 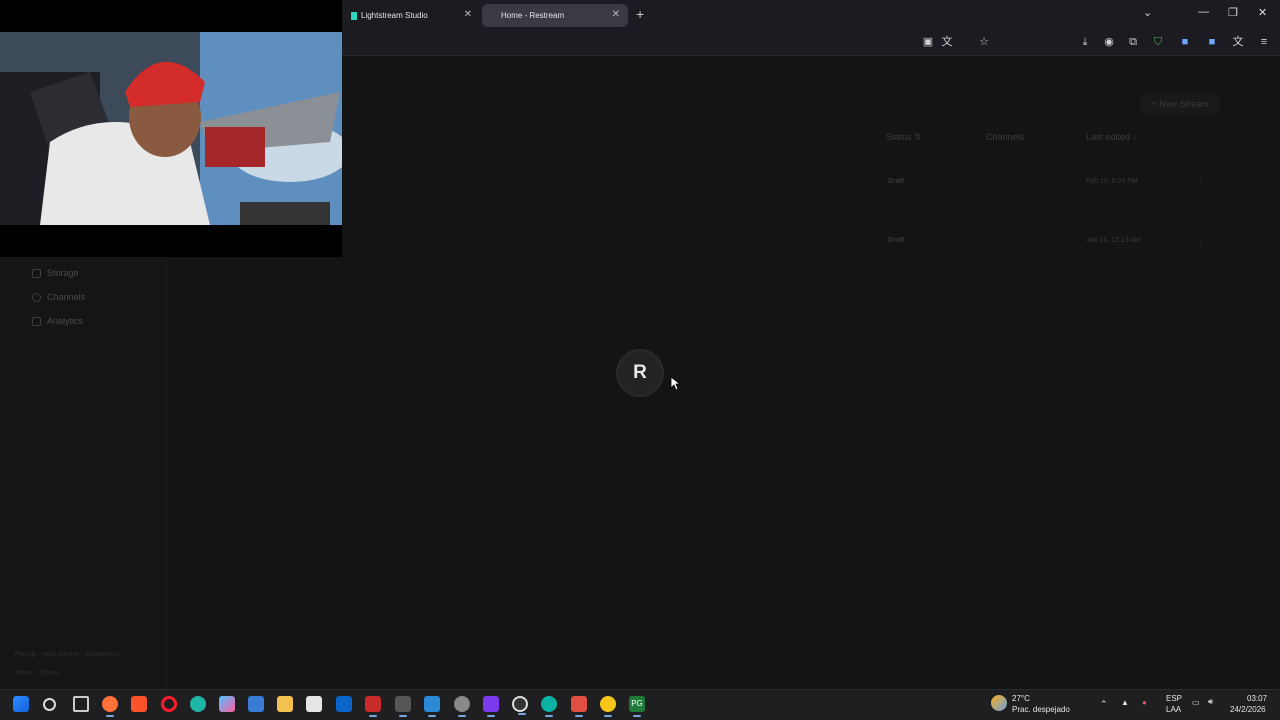 I want to click on sidebar-item-storage: Storage, so click(x=55, y=273).